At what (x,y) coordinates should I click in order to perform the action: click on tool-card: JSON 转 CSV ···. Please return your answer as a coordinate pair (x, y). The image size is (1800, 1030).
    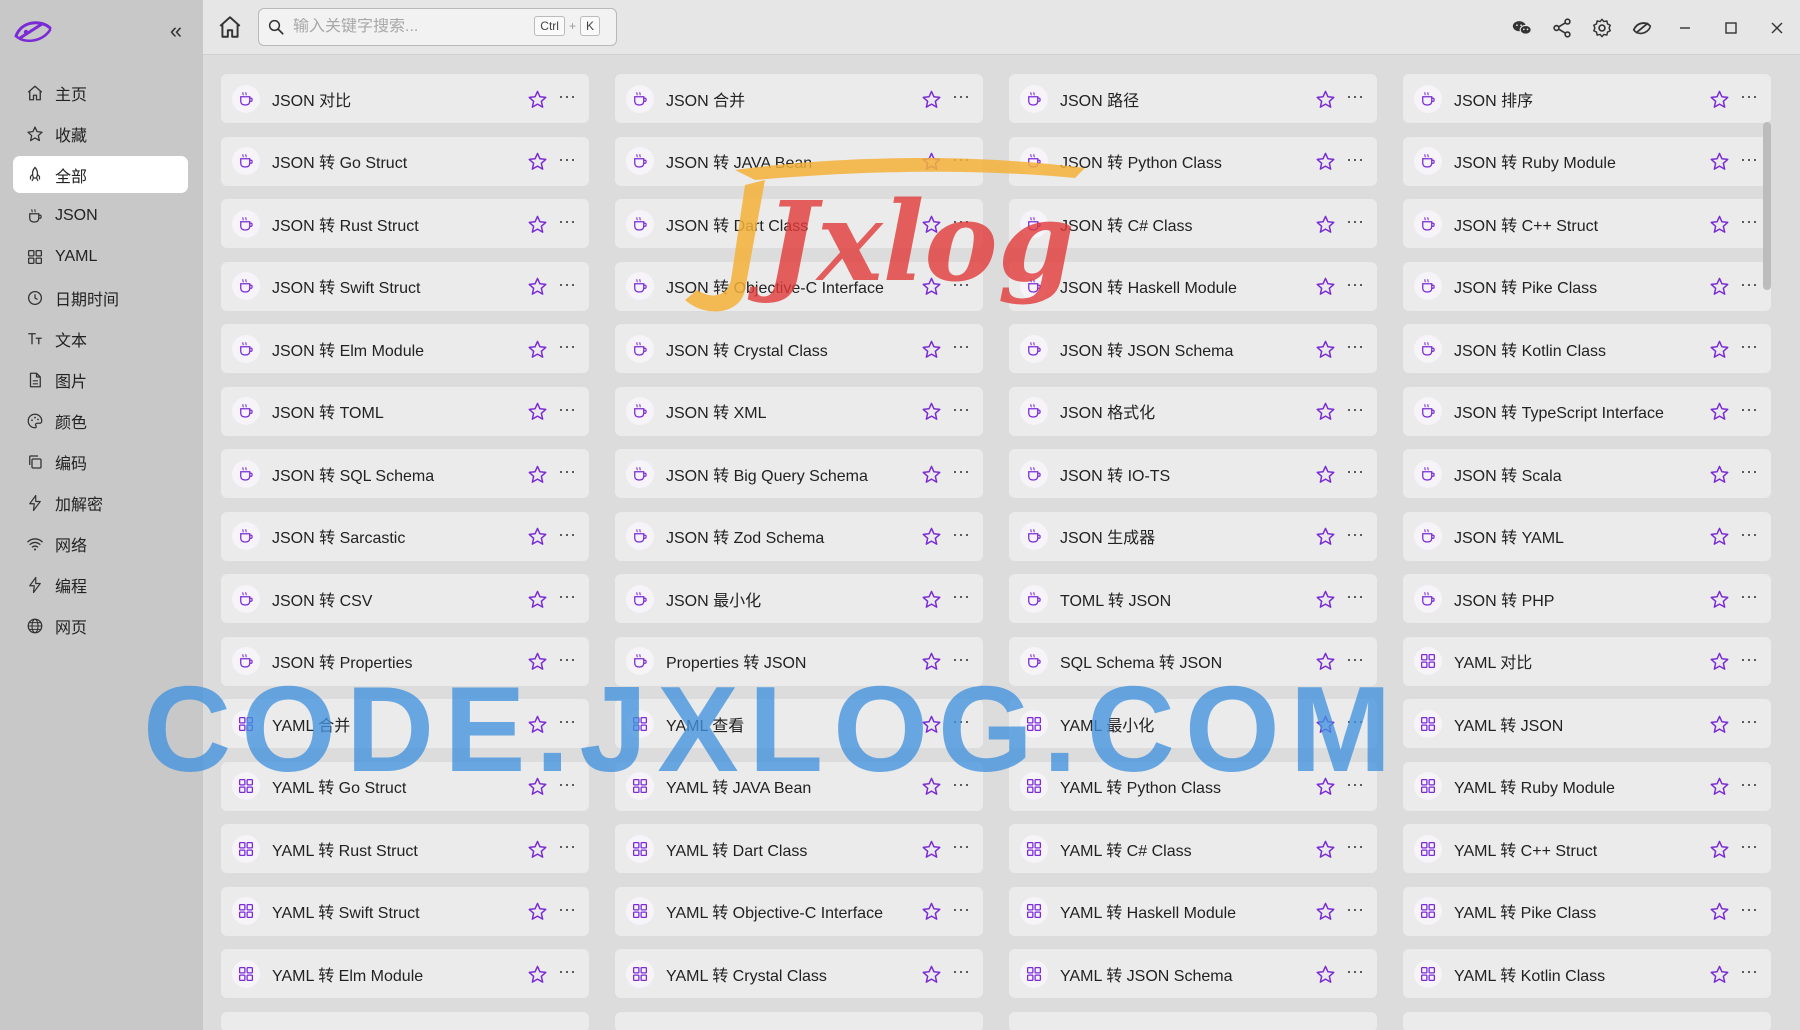
    Looking at the image, I should click on (405, 598).